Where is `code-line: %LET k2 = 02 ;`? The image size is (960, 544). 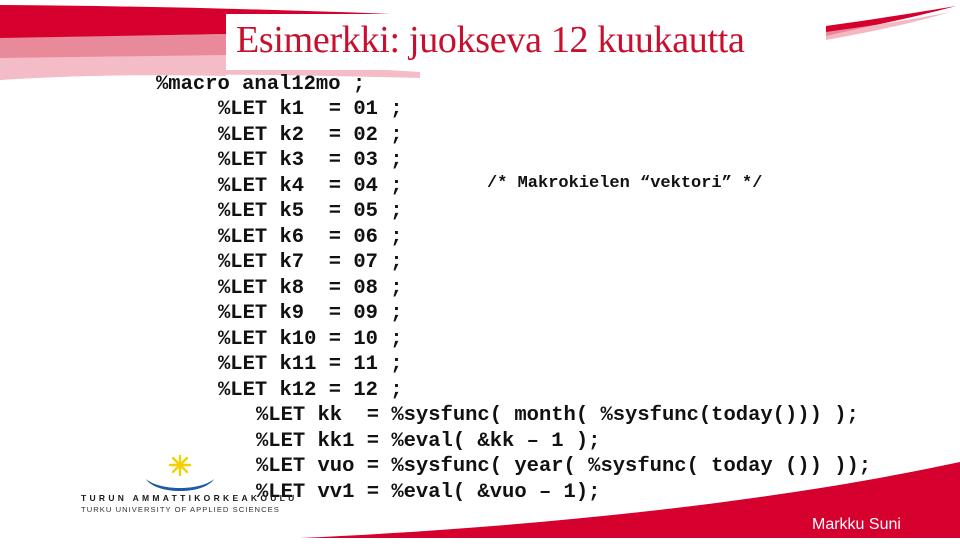 code-line: %LET k2 = 02 ; is located at coordinates (310, 135).